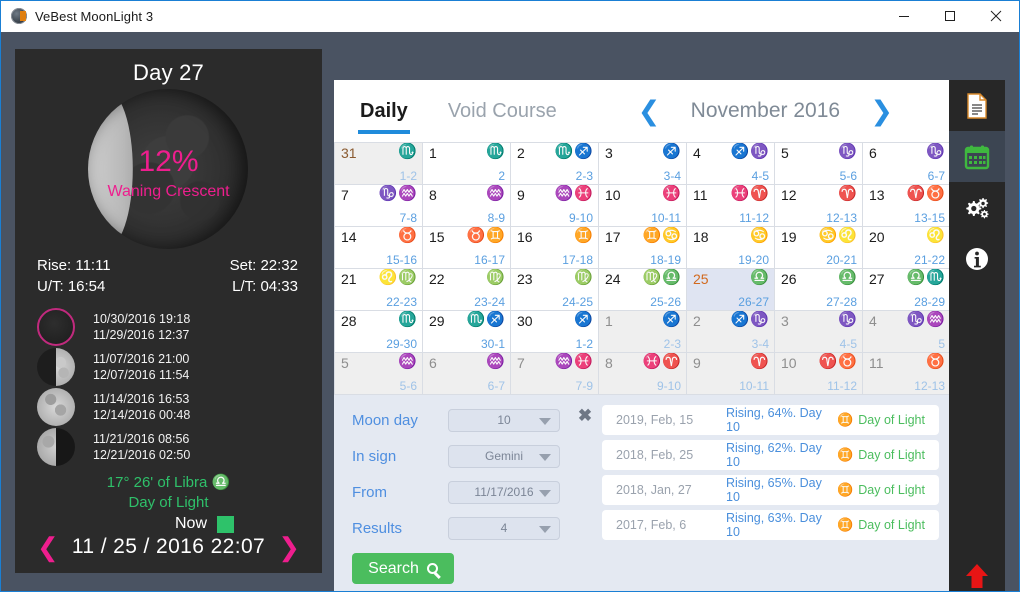 The width and height of the screenshot is (1020, 592). Describe the element at coordinates (950, 16) in the screenshot. I see `maximize-icon` at that location.